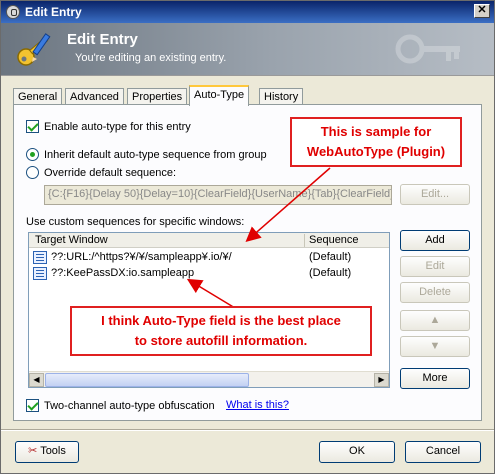 The width and height of the screenshot is (495, 474). I want to click on edit-button: Edit, so click(435, 266).